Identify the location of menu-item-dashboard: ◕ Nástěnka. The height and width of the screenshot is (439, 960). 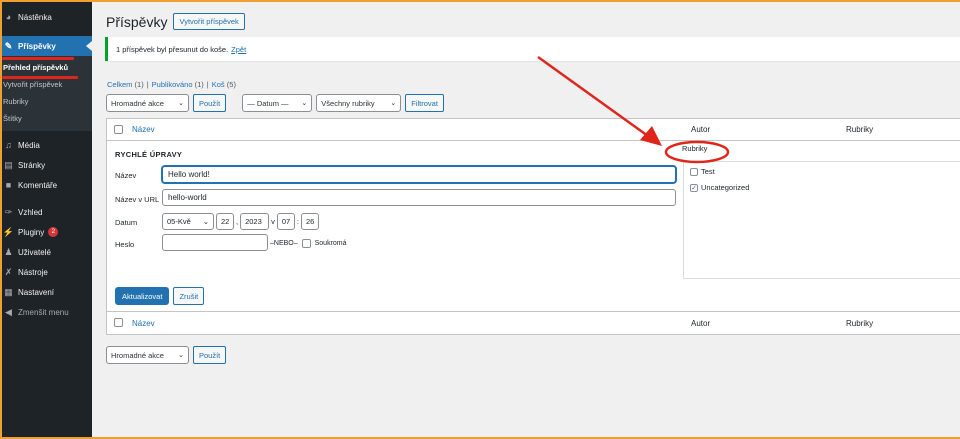
(46, 17).